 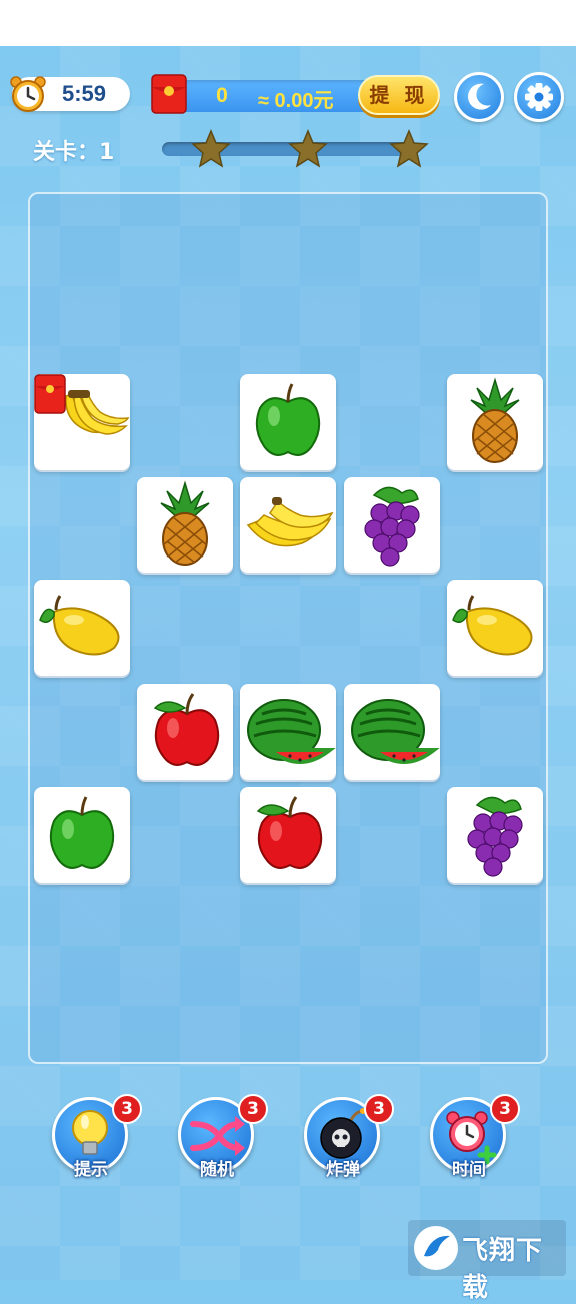 What do you see at coordinates (296, 101) in the screenshot?
I see `cash-amount: ≈ 0.00元` at bounding box center [296, 101].